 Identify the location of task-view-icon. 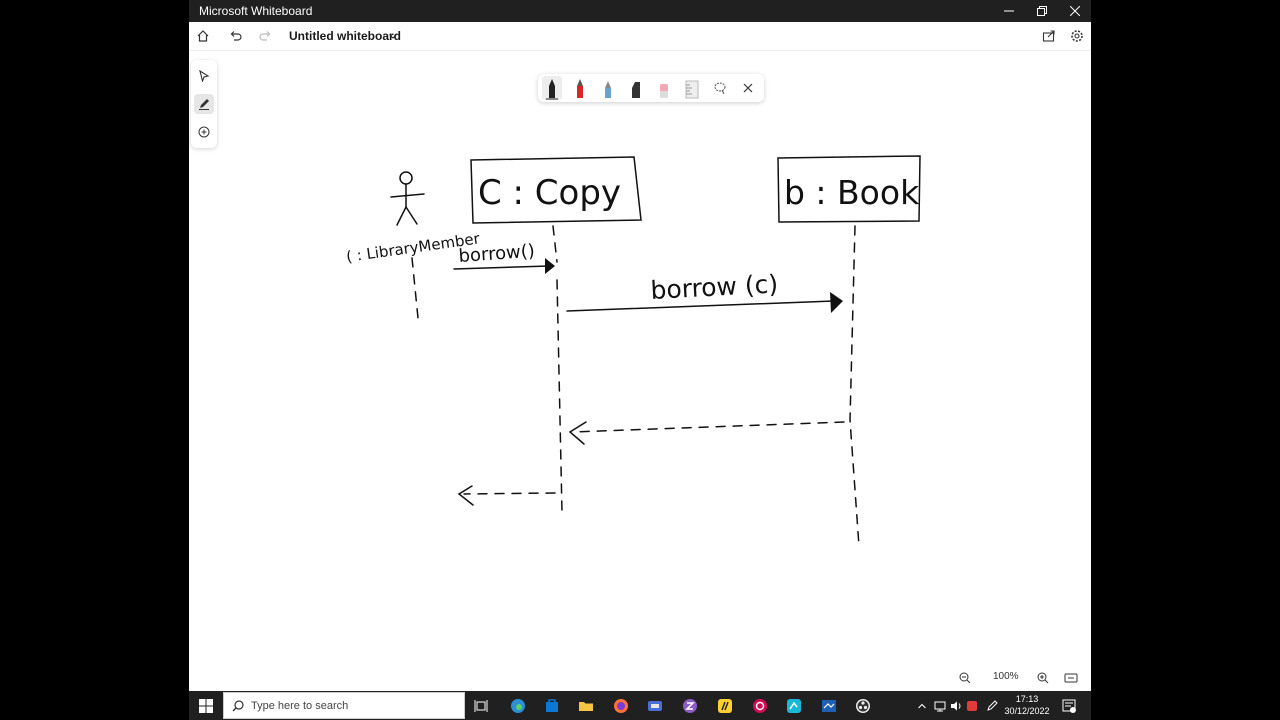
(481, 706).